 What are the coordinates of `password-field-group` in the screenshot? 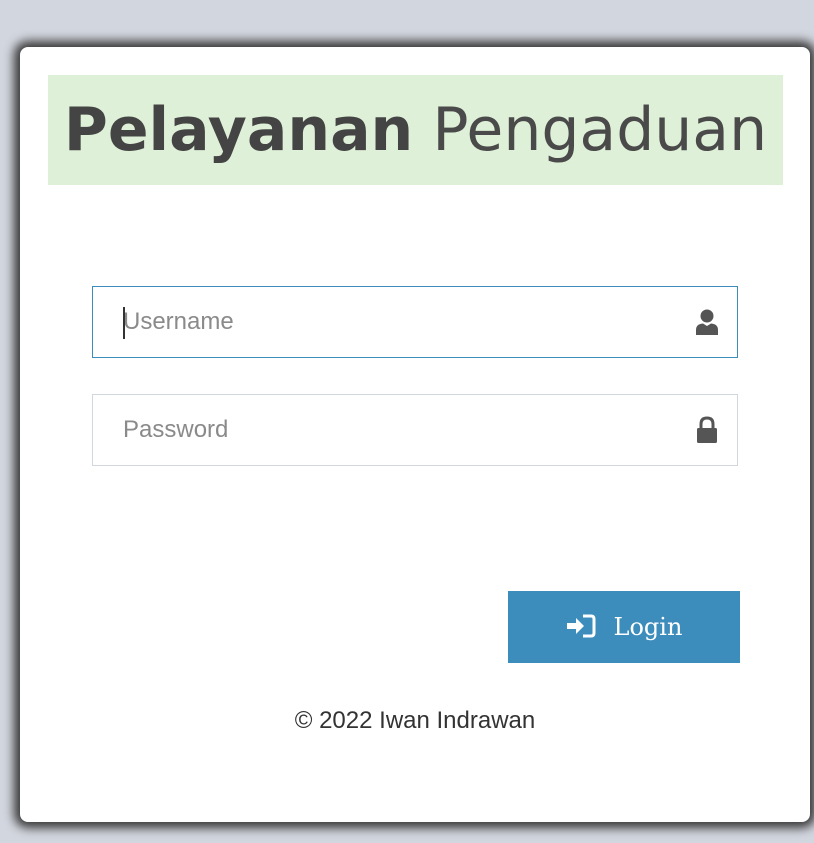 It's located at (415, 430).